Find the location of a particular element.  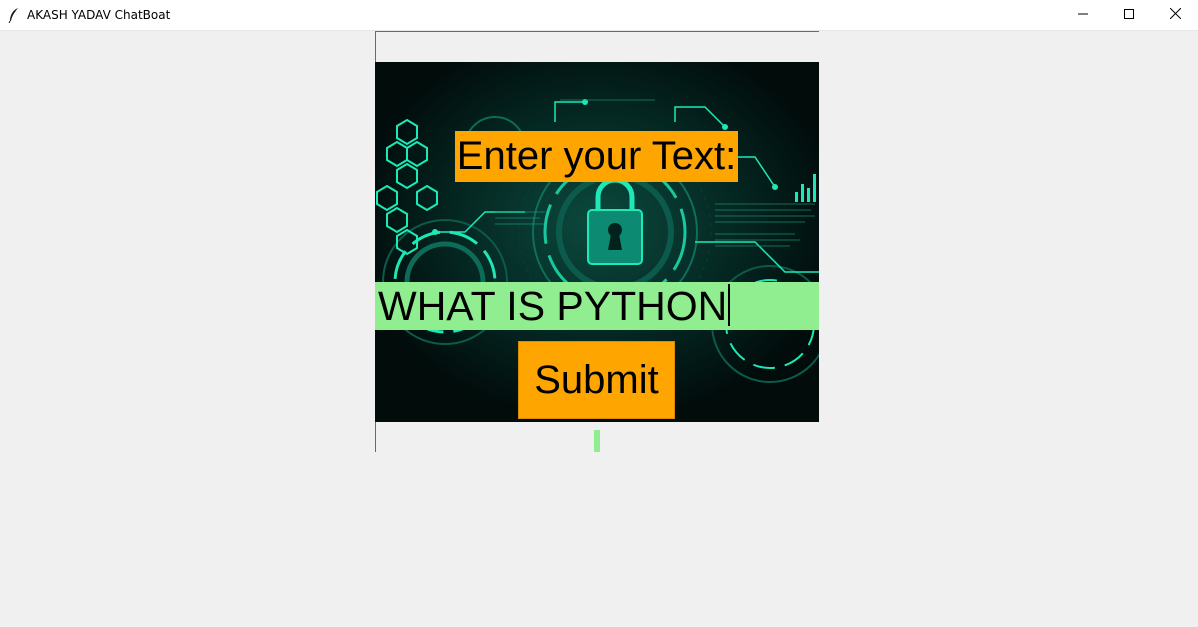

text-caret is located at coordinates (729, 305).